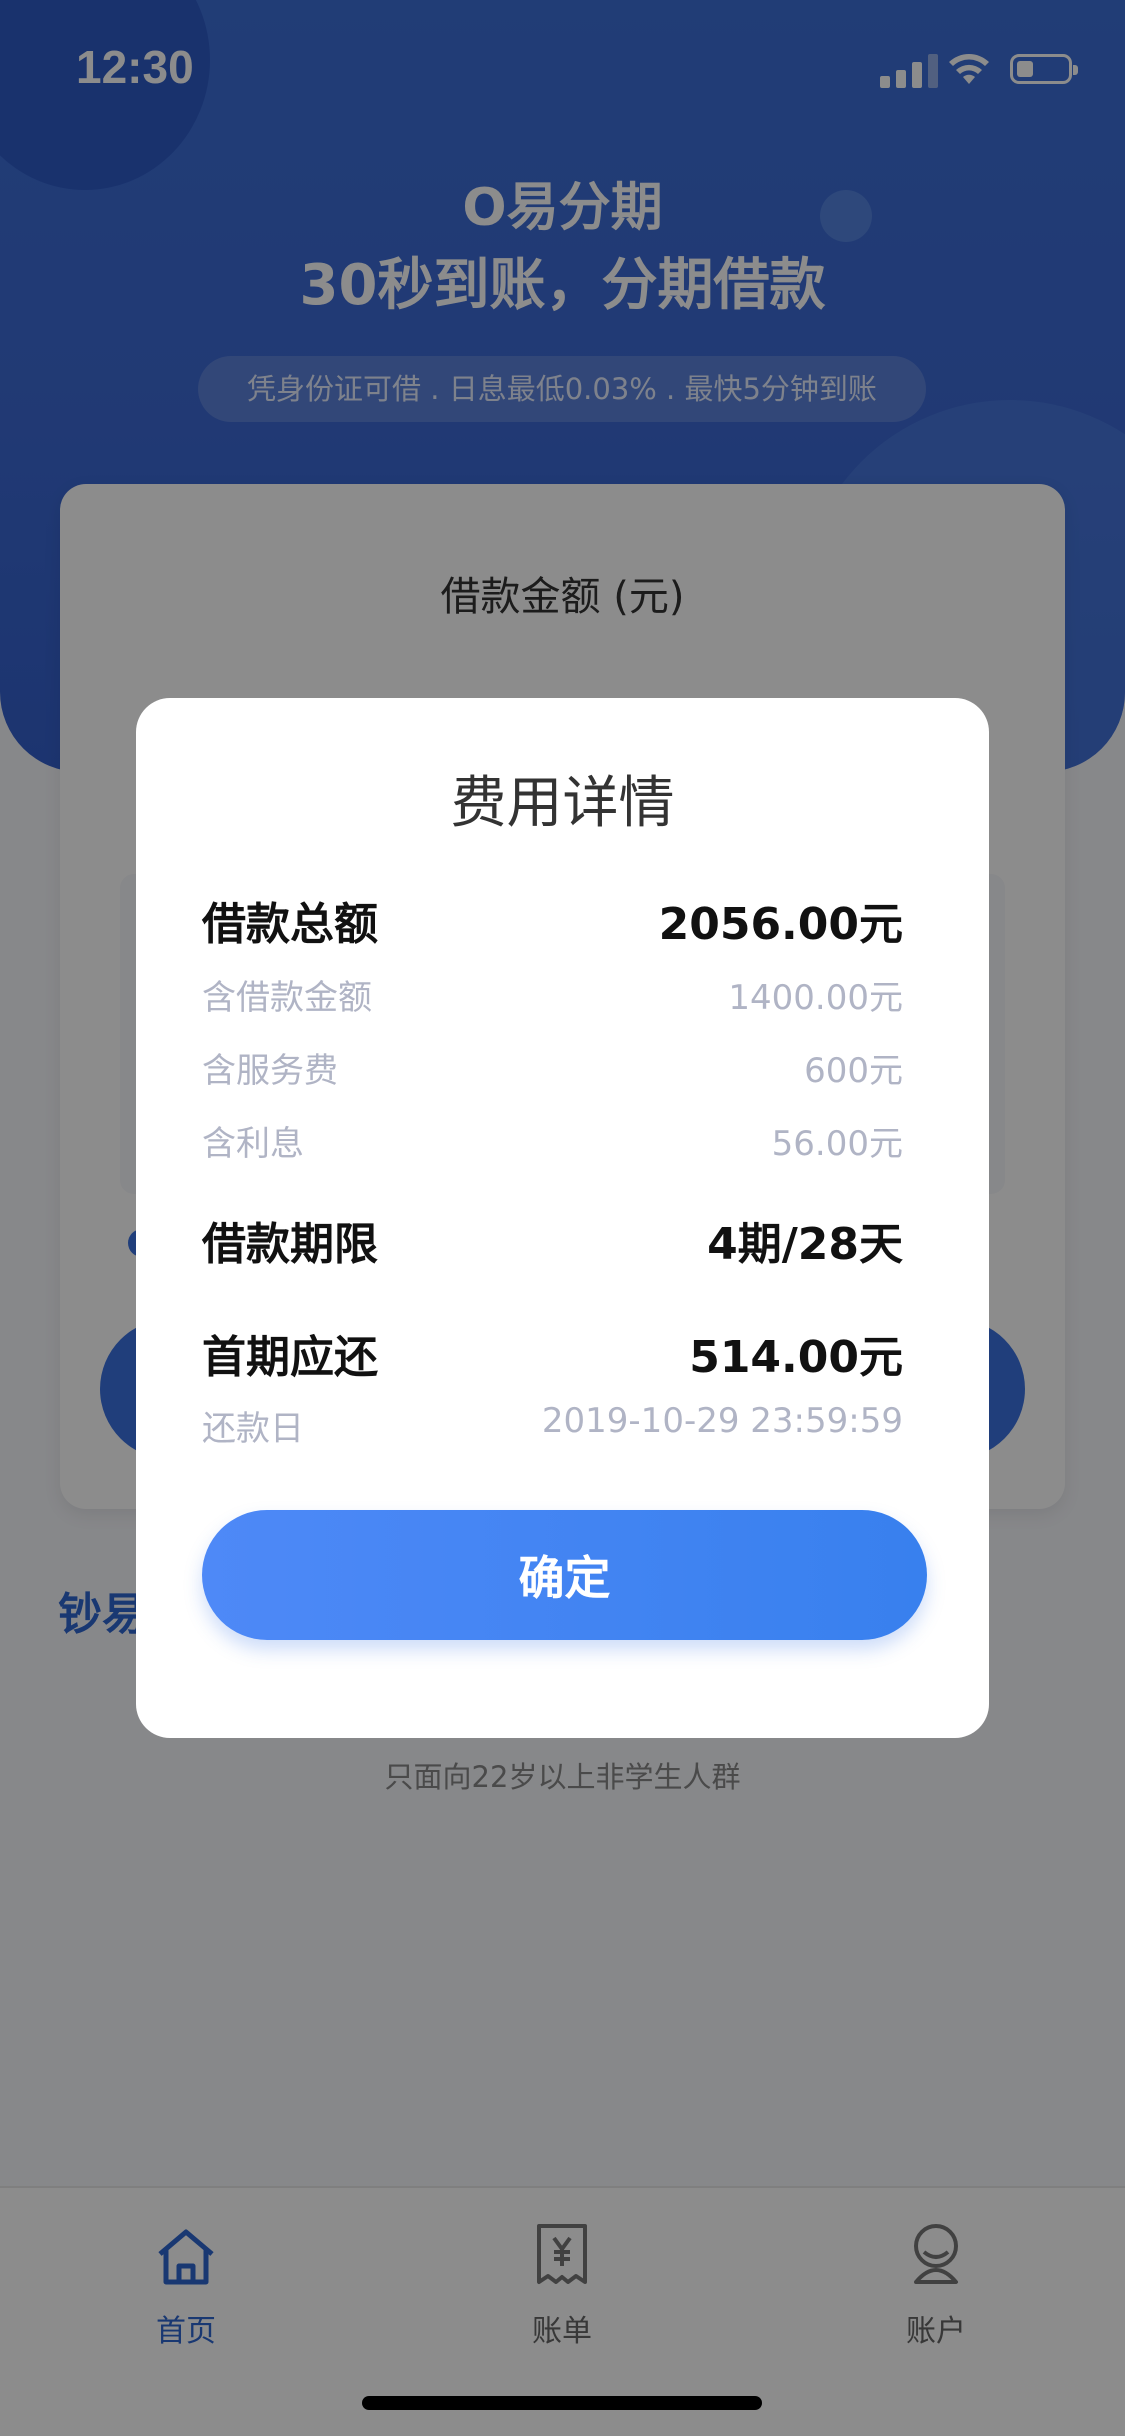 The width and height of the screenshot is (1125, 2436). What do you see at coordinates (562, 2403) in the screenshot?
I see `home-indicator` at bounding box center [562, 2403].